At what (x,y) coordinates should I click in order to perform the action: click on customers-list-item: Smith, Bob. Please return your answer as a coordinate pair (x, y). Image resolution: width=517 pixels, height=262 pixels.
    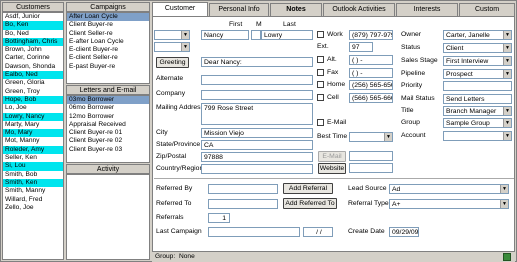
    Looking at the image, I should click on (33, 175).